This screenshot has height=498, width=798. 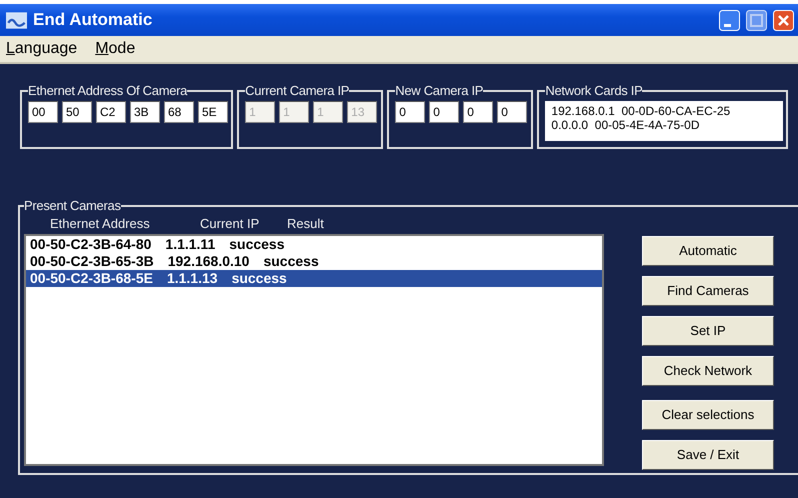 What do you see at coordinates (111, 112) in the screenshot?
I see `address-field: C2` at bounding box center [111, 112].